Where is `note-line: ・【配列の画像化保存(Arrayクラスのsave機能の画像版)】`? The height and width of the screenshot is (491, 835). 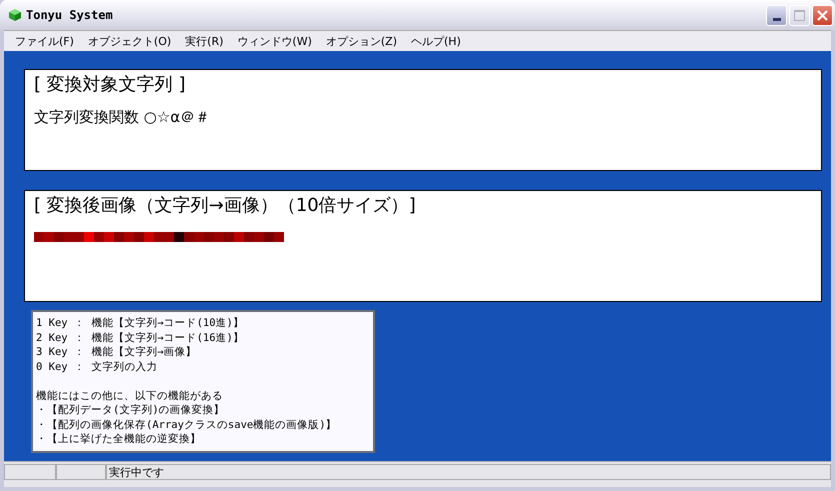 note-line: ・【配列の画像化保存(Arrayクラスのsave機能の画像版)】 is located at coordinates (187, 425).